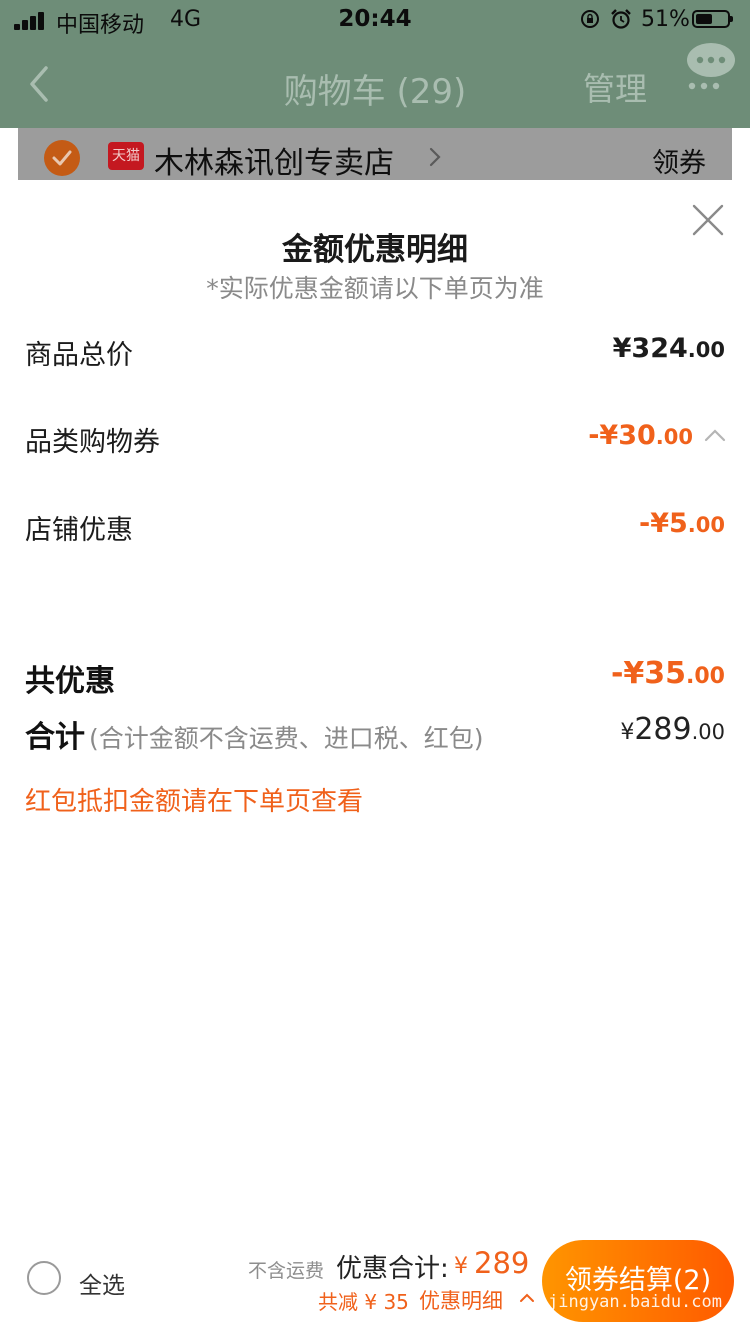  Describe the element at coordinates (621, 19) in the screenshot. I see `alarm-icon` at that location.